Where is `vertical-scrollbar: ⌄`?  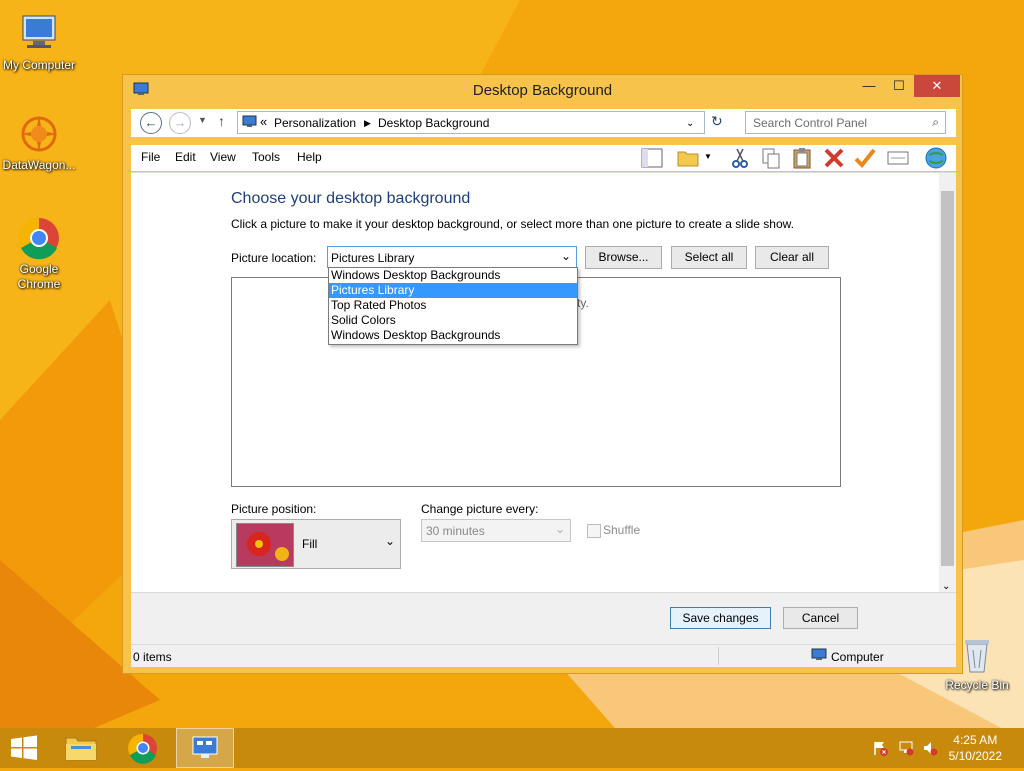 vertical-scrollbar: ⌄ is located at coordinates (947, 383).